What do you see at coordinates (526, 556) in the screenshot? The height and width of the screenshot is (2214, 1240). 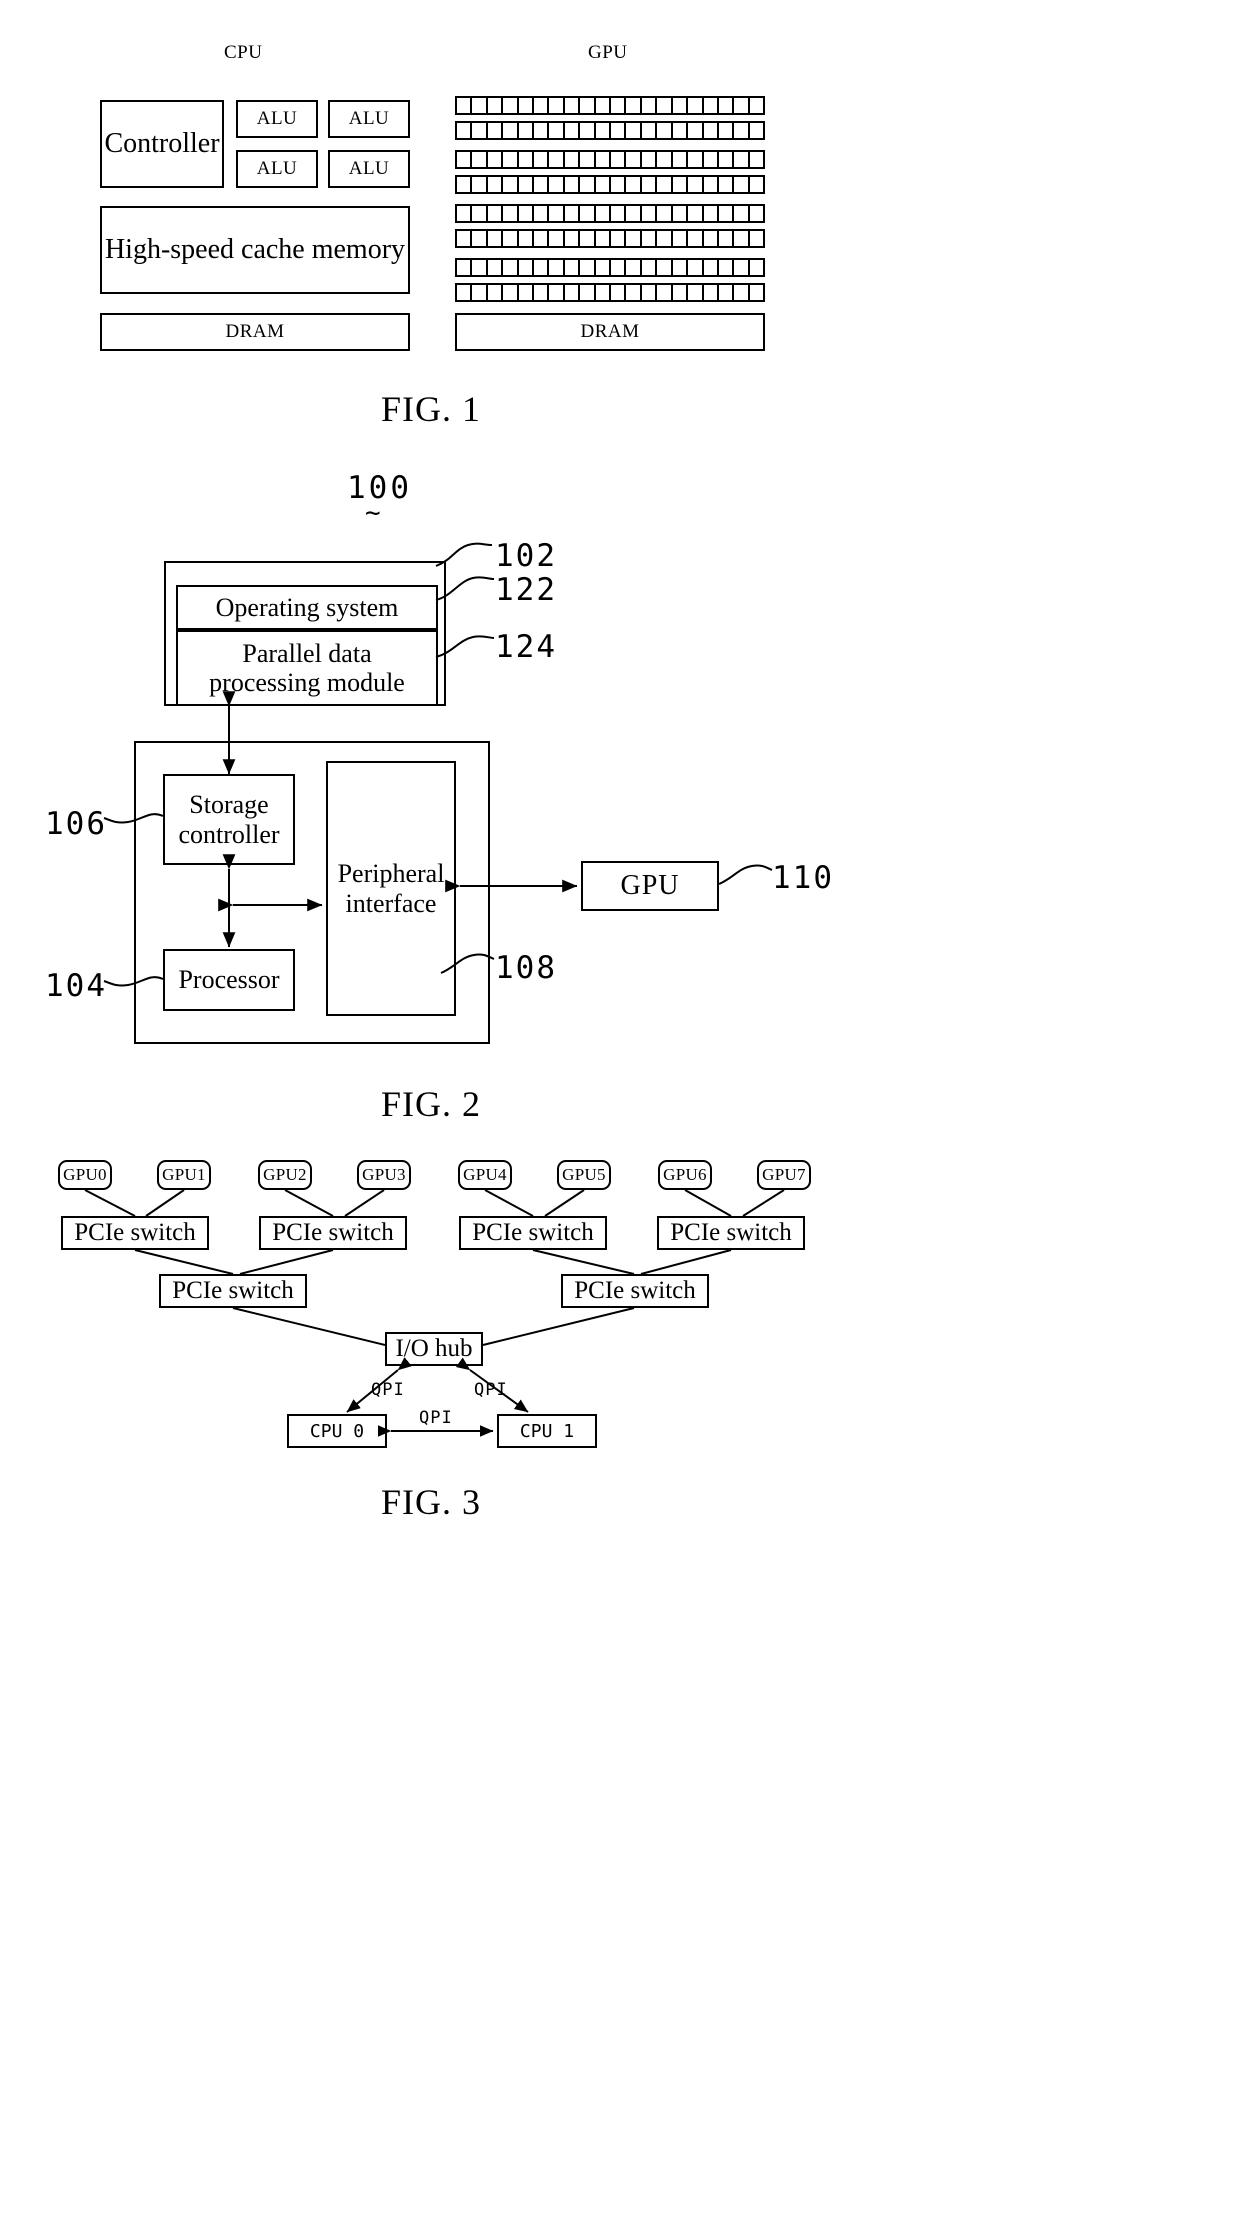 I see `fig2-ref-102: 102` at bounding box center [526, 556].